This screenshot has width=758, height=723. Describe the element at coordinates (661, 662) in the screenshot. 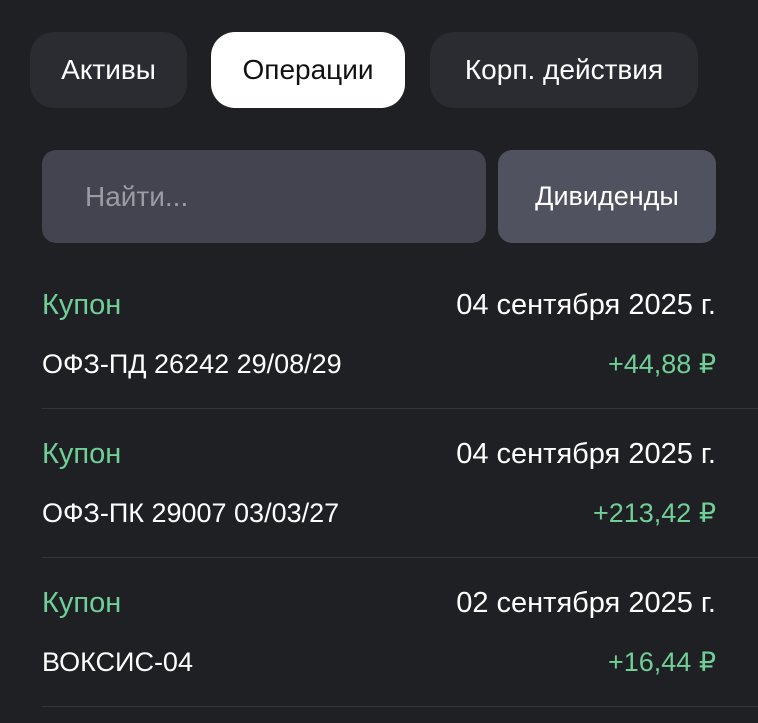

I see `operation-amount: +16,44 ₽` at that location.